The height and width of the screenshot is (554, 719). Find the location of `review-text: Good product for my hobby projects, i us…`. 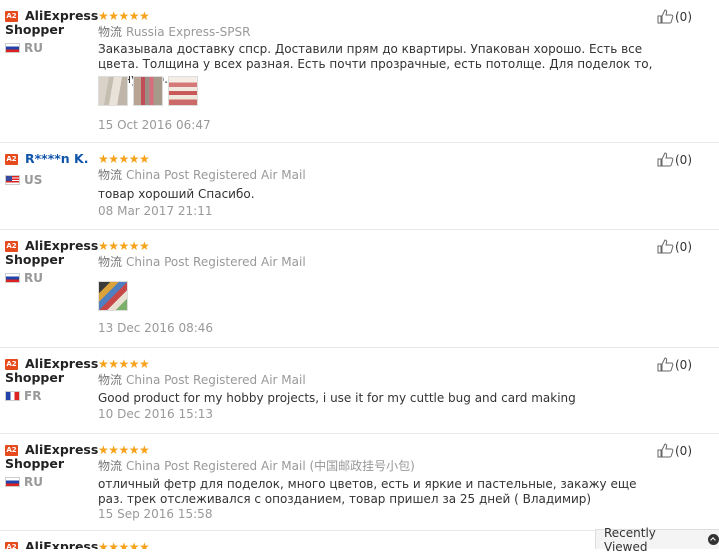

review-text: Good product for my hobby projects, i us… is located at coordinates (337, 398).